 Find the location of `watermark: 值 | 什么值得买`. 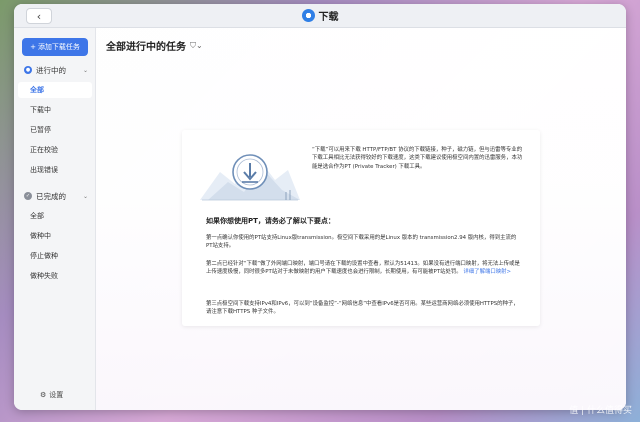

watermark: 值 | 什么值得买 is located at coordinates (600, 409).